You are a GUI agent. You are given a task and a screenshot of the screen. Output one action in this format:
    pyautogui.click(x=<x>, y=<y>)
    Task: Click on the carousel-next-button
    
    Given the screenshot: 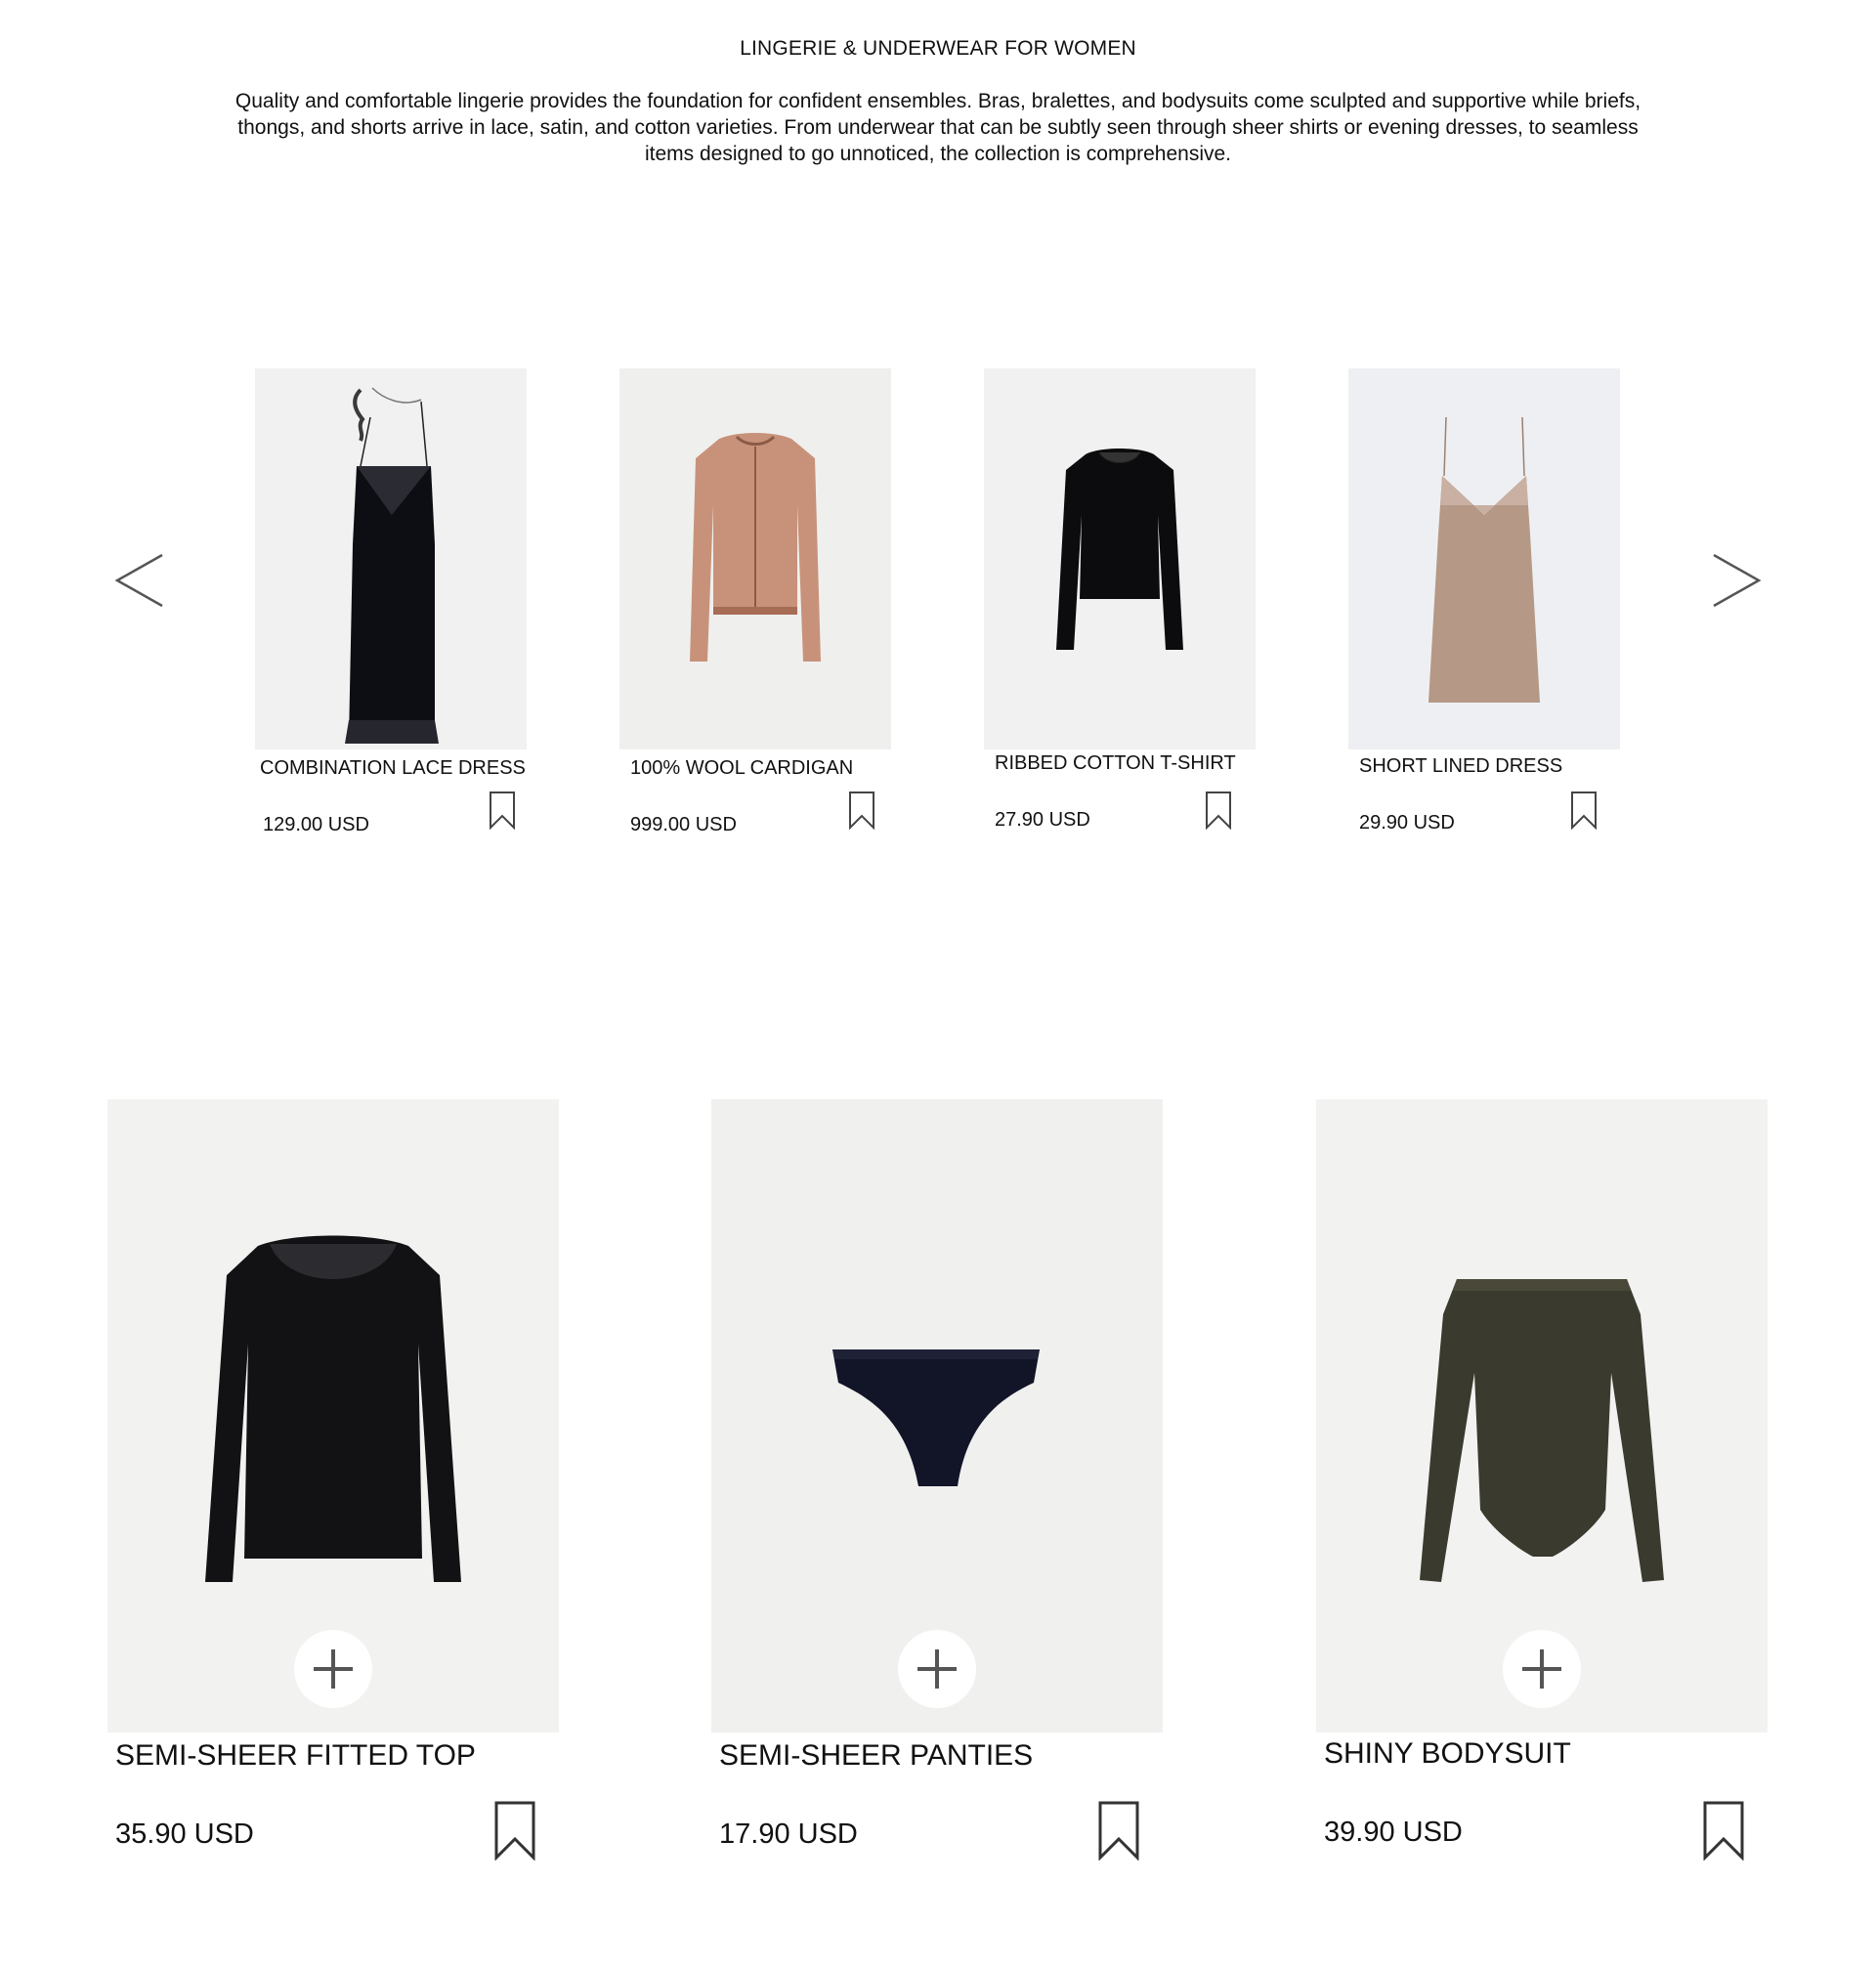 What is the action you would take?
    pyautogui.click(x=1735, y=580)
    